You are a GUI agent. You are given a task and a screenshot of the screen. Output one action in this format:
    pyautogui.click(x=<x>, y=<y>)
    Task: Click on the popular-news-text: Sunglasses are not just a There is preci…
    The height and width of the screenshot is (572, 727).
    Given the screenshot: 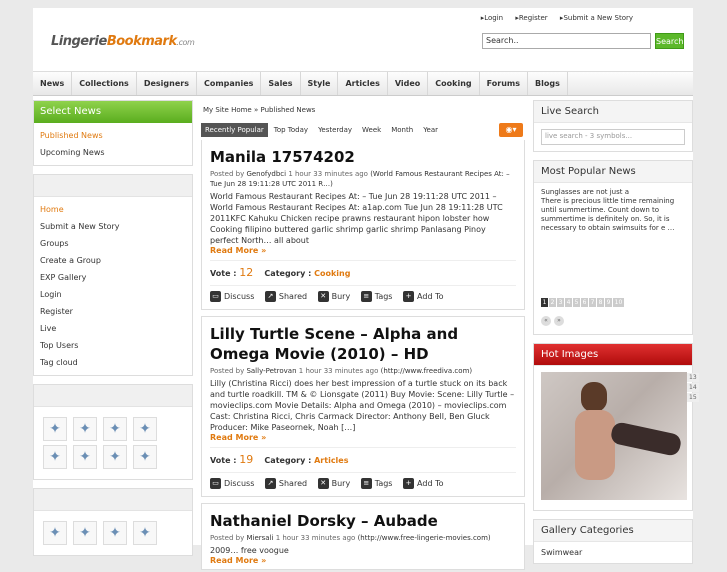 What is the action you would take?
    pyautogui.click(x=613, y=240)
    